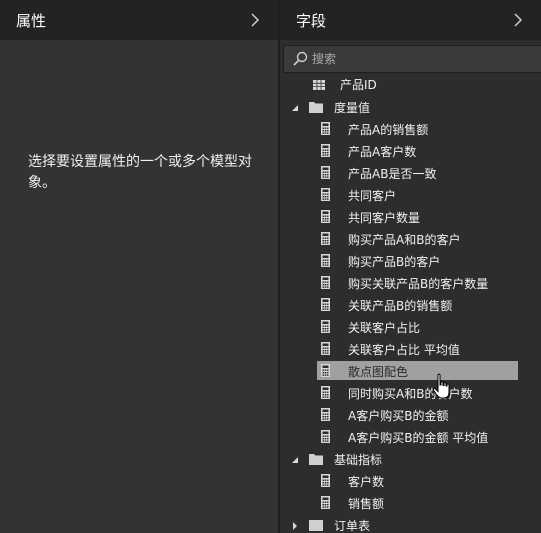 This screenshot has width=541, height=533. What do you see at coordinates (384, 328) in the screenshot?
I see `measure-label: 关联客户占比` at bounding box center [384, 328].